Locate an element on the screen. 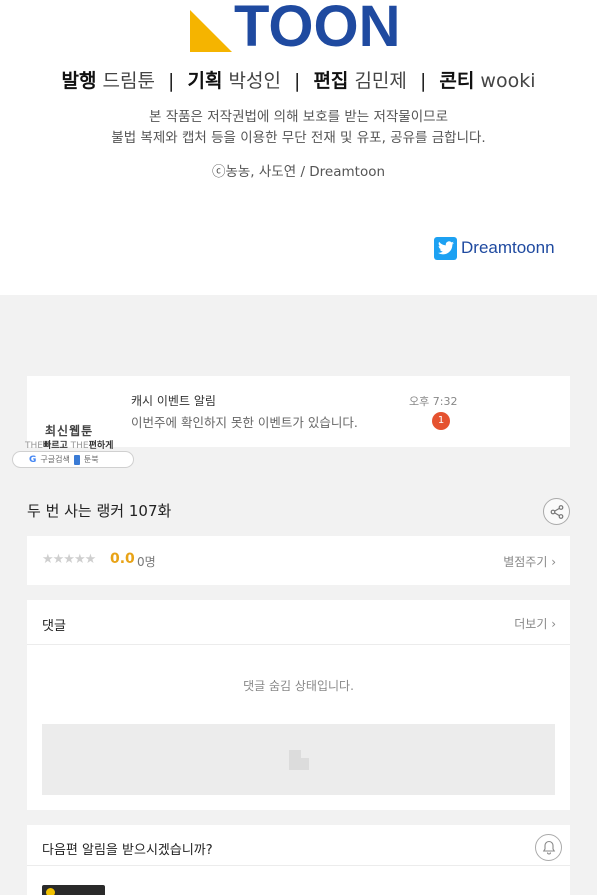 The image size is (597, 895). google-icon: G is located at coordinates (33, 459).